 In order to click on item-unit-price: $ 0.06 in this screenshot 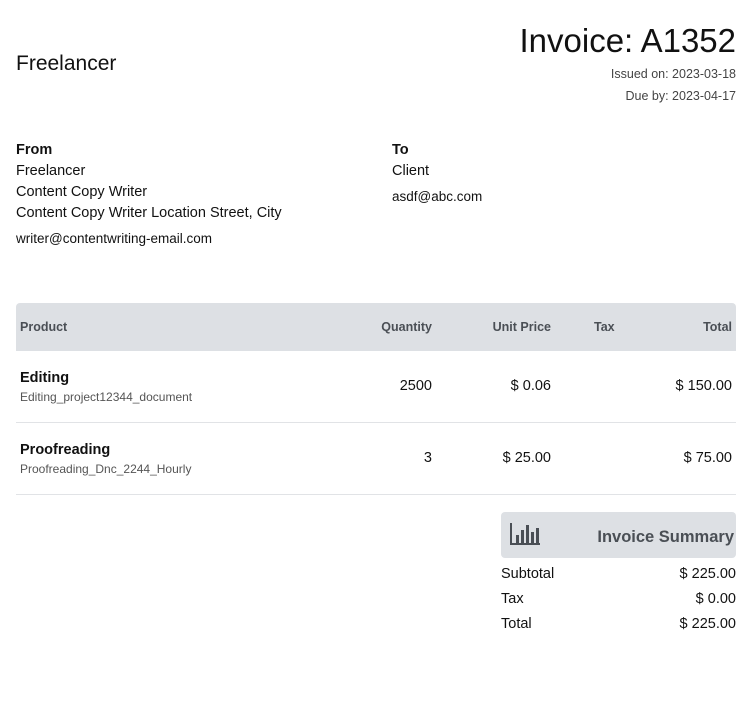, I will do `click(530, 386)`.